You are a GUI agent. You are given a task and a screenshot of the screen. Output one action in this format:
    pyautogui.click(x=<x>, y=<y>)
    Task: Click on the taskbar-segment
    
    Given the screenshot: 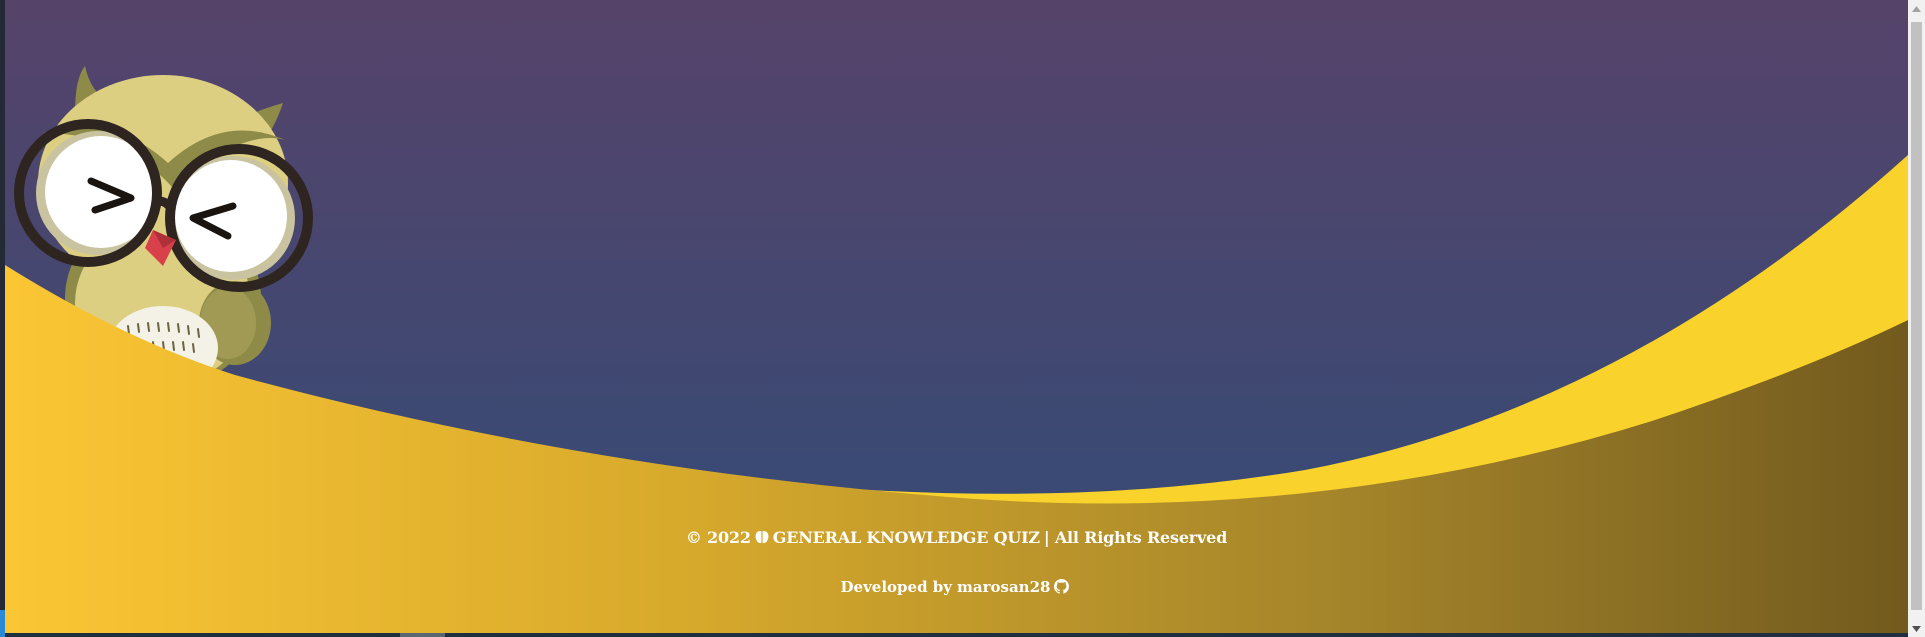 What is the action you would take?
    pyautogui.click(x=422, y=635)
    